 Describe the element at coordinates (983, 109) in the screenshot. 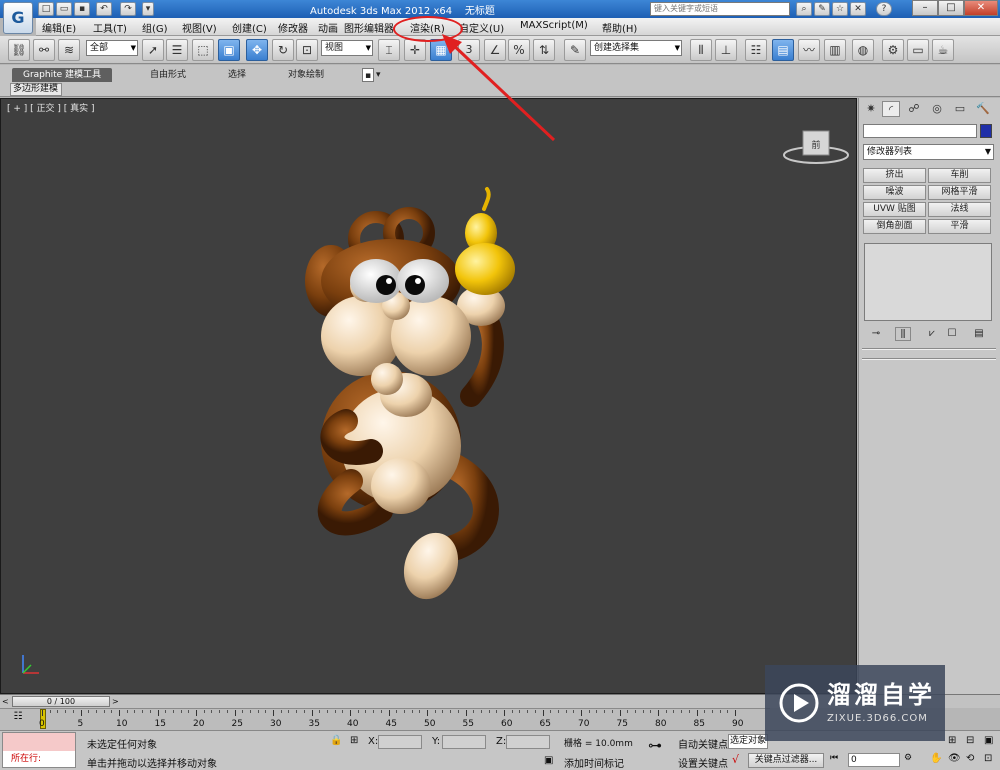

I see `utilities-tab-icon: 🔨` at that location.